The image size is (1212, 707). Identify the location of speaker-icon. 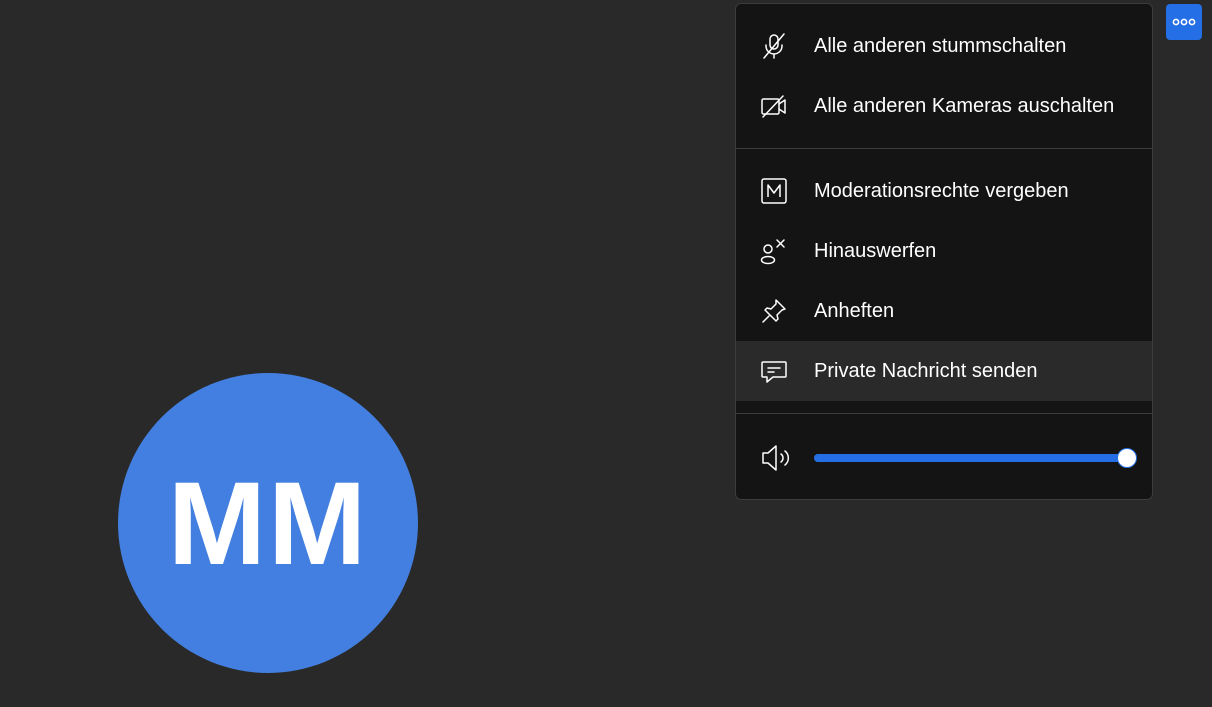
(776, 458).